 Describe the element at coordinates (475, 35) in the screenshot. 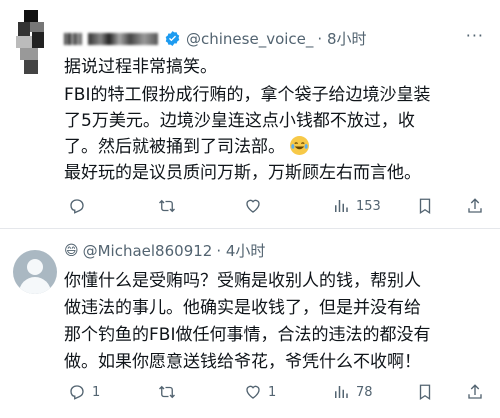

I see `more-options-icon: ···` at that location.